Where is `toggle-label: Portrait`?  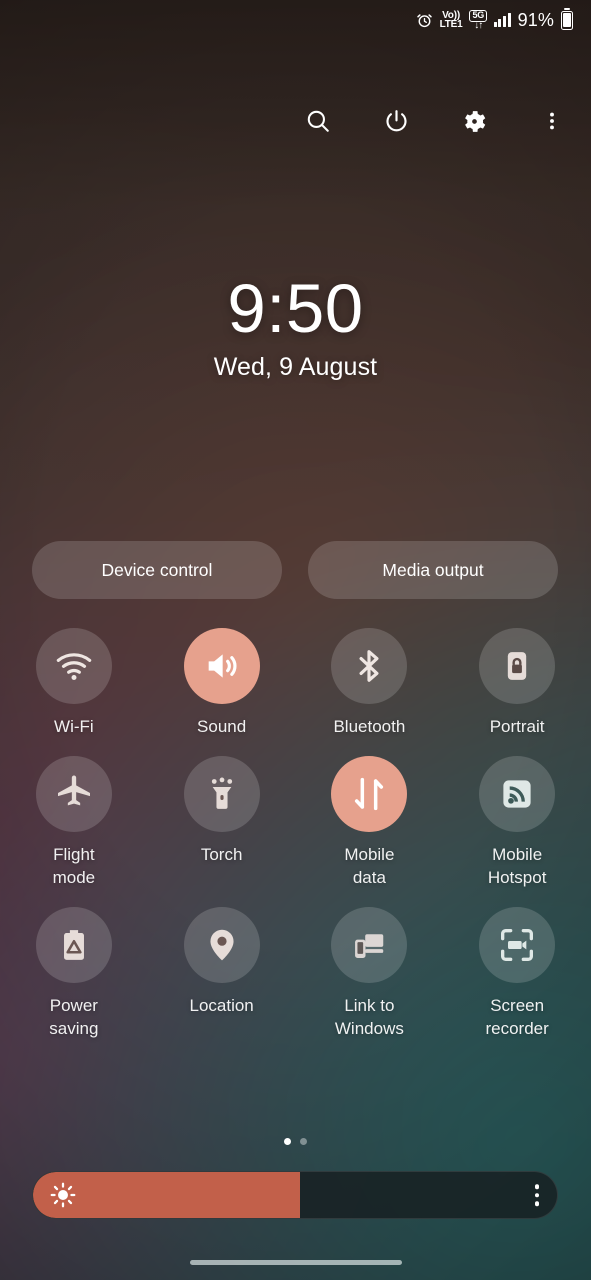 toggle-label: Portrait is located at coordinates (517, 726).